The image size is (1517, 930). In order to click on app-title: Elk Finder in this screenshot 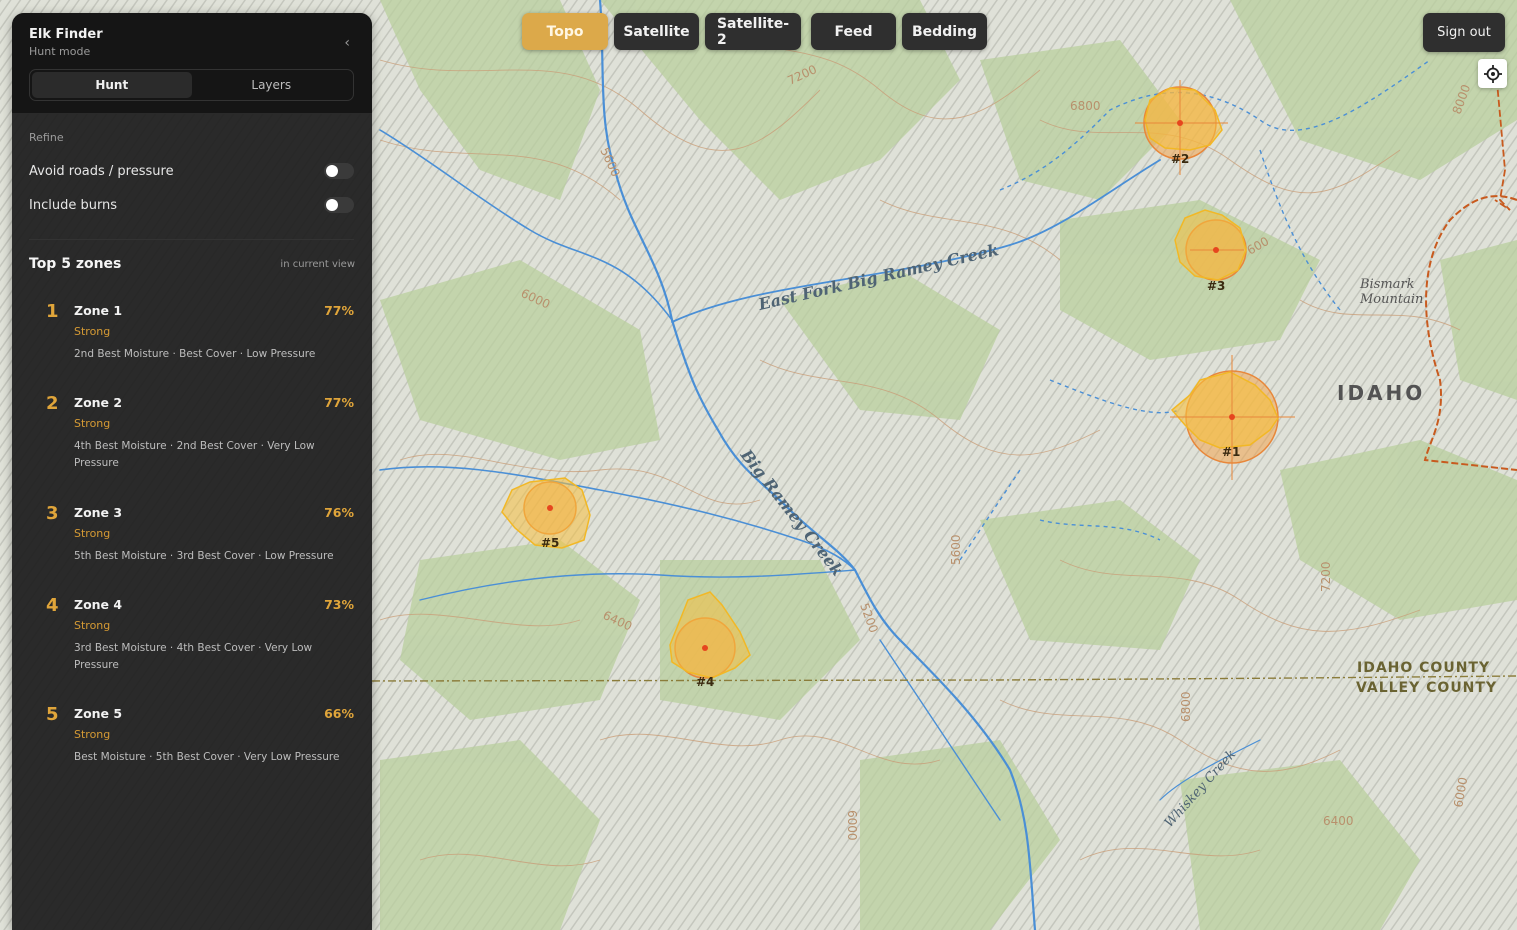, I will do `click(66, 34)`.